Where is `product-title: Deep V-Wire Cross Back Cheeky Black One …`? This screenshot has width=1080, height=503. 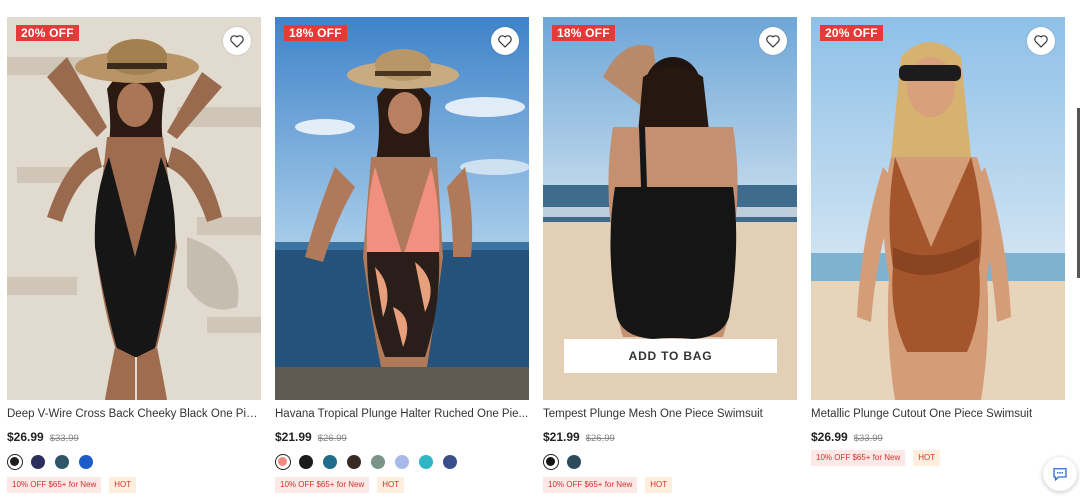 product-title: Deep V-Wire Cross Back Cheeky Black One … is located at coordinates (134, 414).